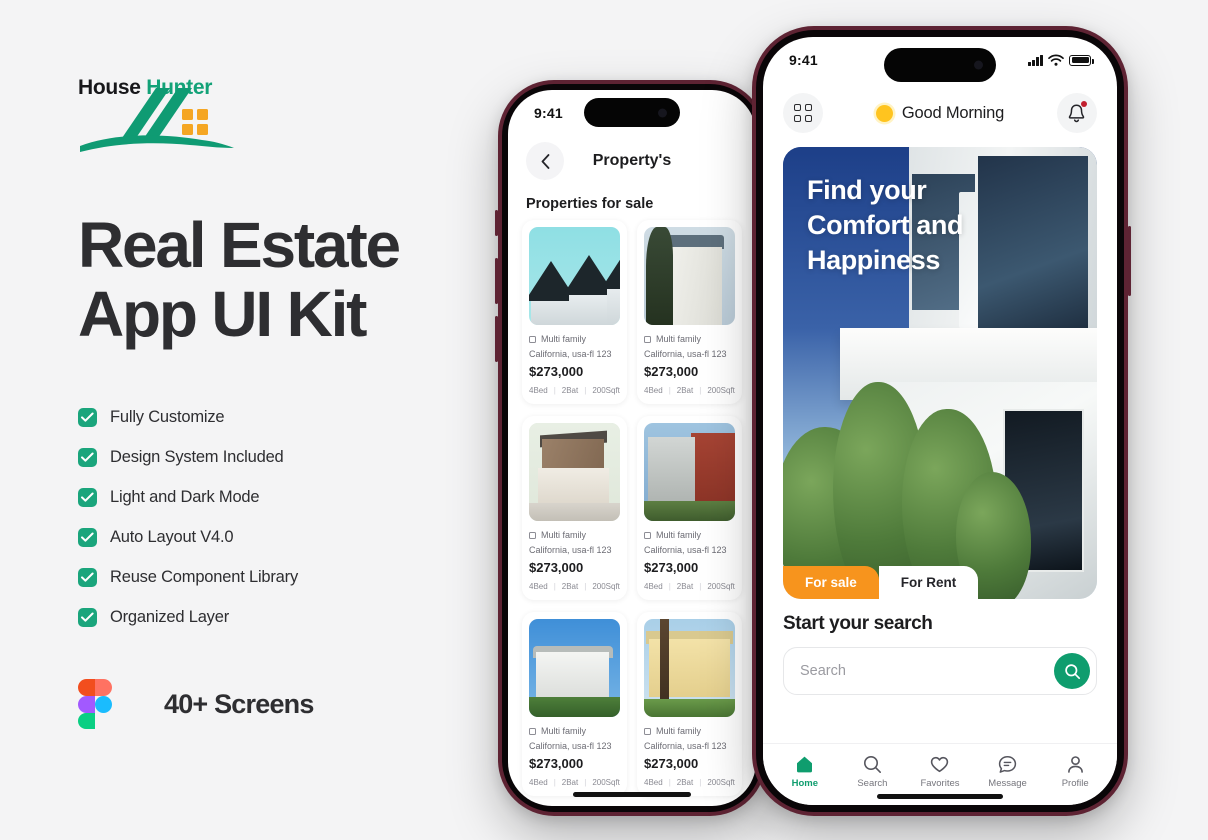 This screenshot has width=1208, height=840. I want to click on headline-line-2: App UI Kit, so click(222, 314).